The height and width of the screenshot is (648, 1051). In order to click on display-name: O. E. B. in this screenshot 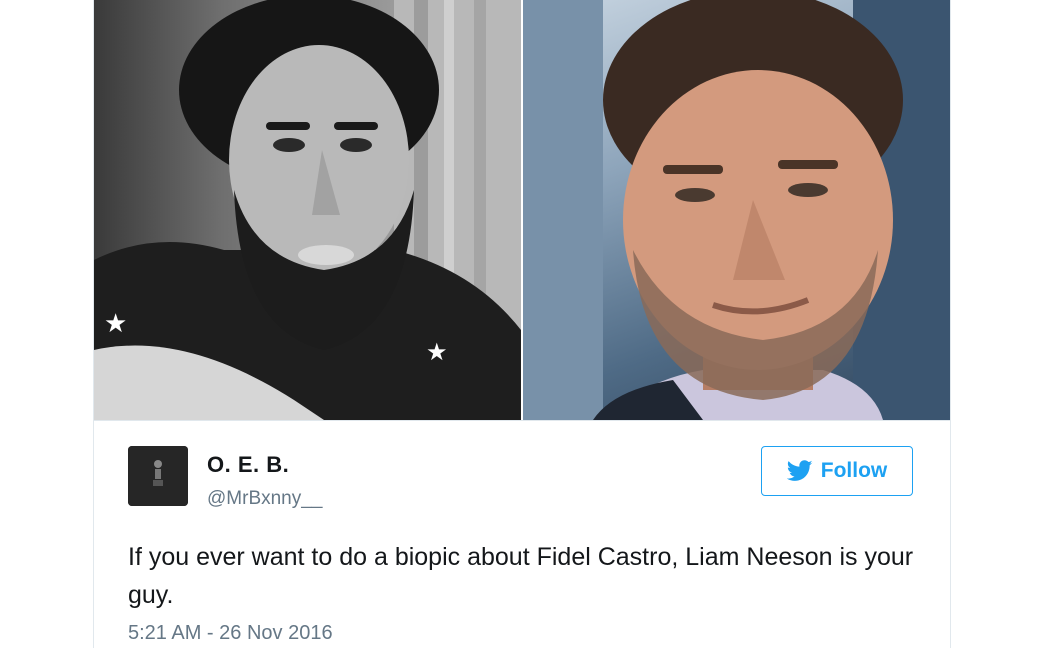, I will do `click(248, 465)`.